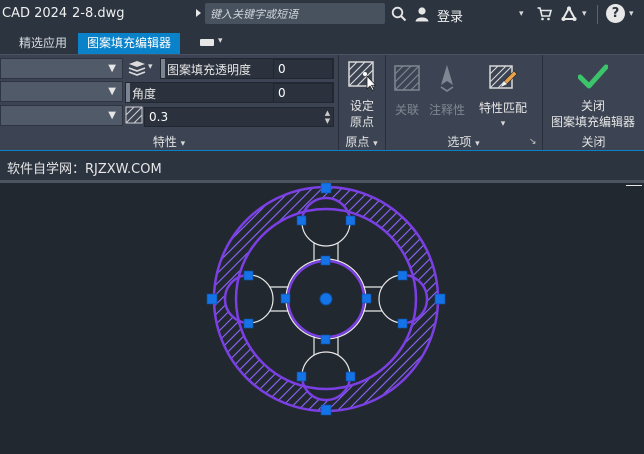  What do you see at coordinates (163, 68) in the screenshot?
I see `transparency-slider-handle` at bounding box center [163, 68].